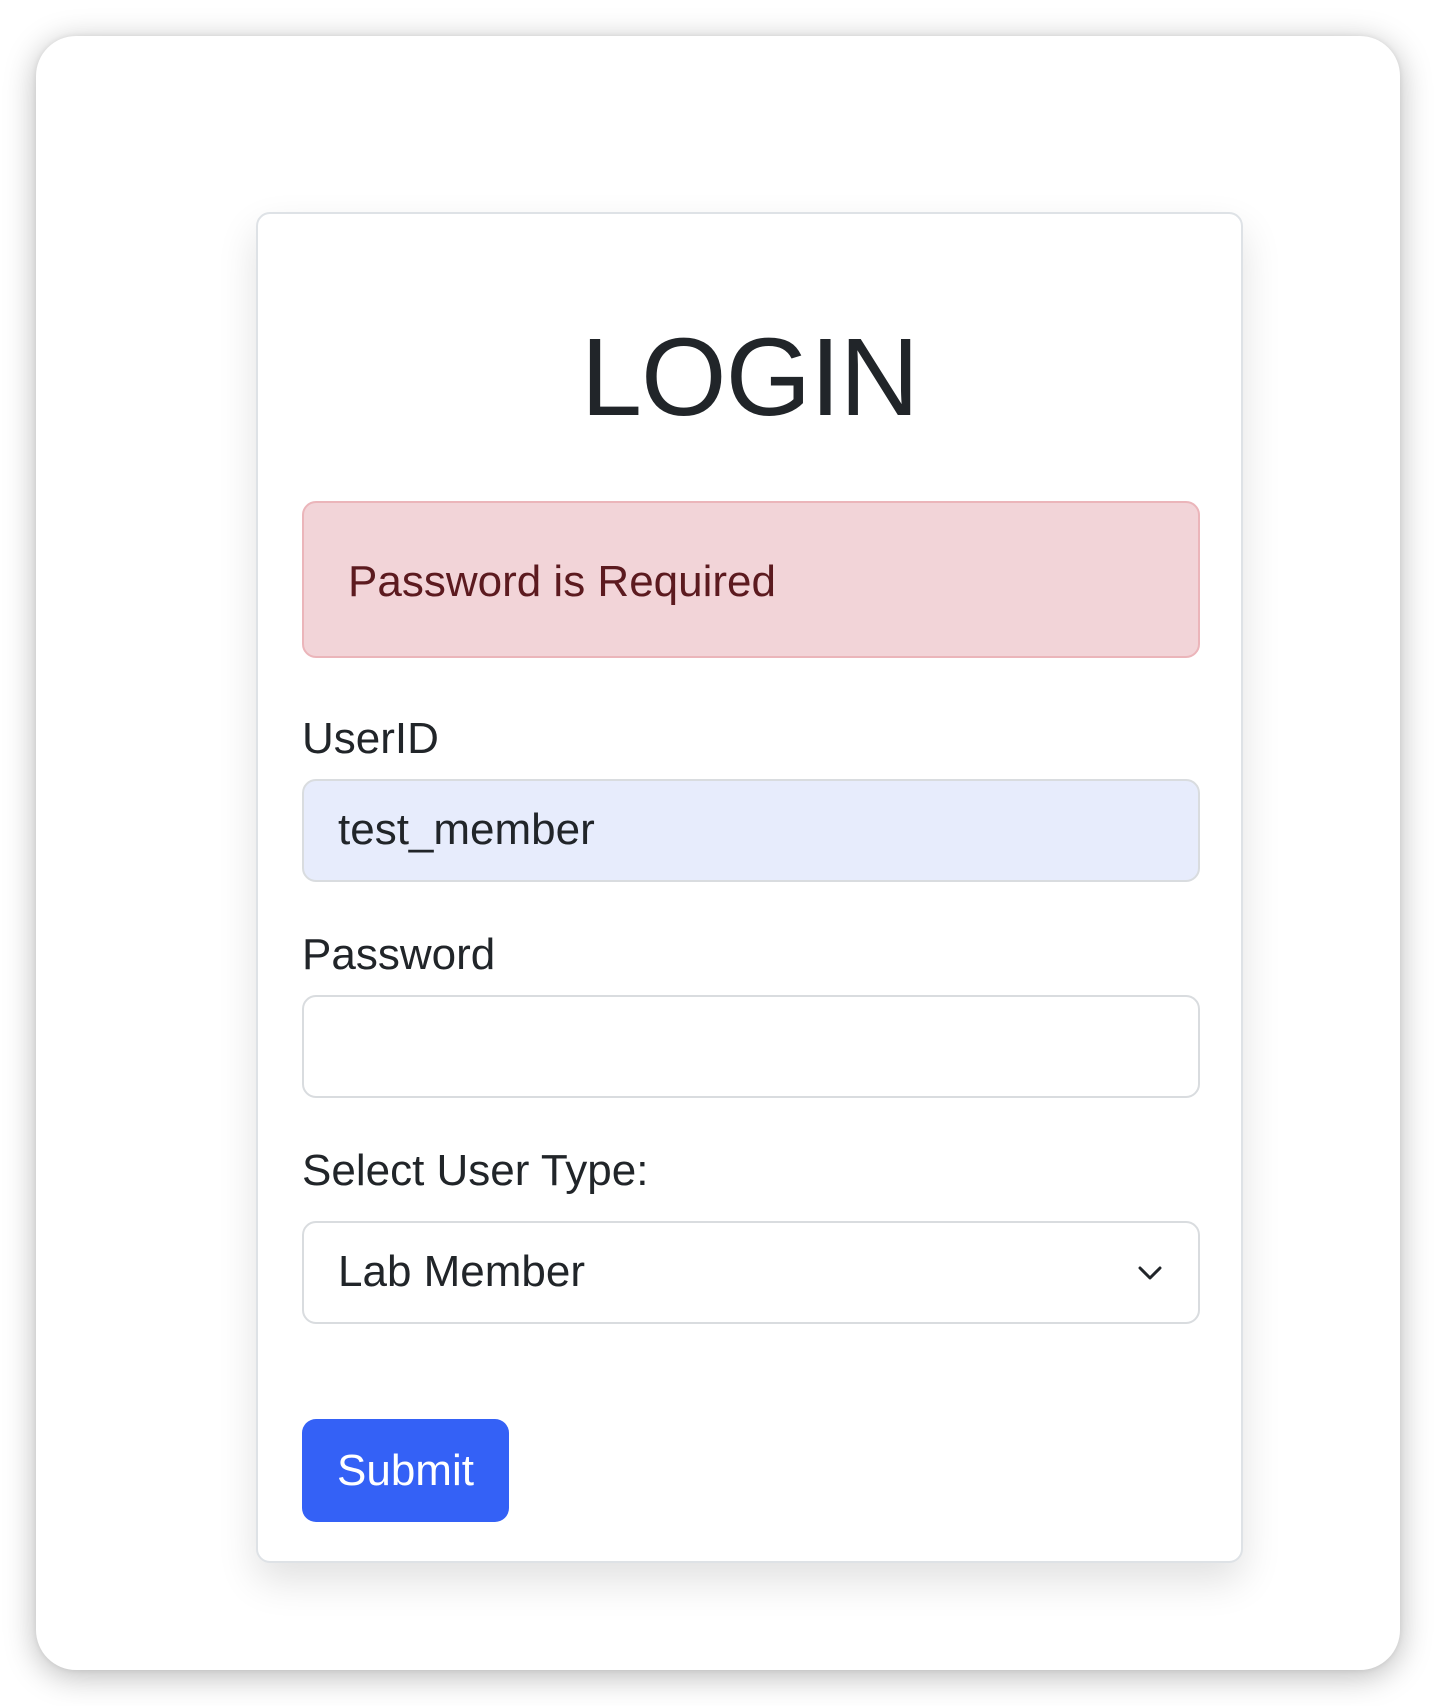 The width and height of the screenshot is (1436, 1706). I want to click on usertype-label: Select User Type:, so click(475, 1170).